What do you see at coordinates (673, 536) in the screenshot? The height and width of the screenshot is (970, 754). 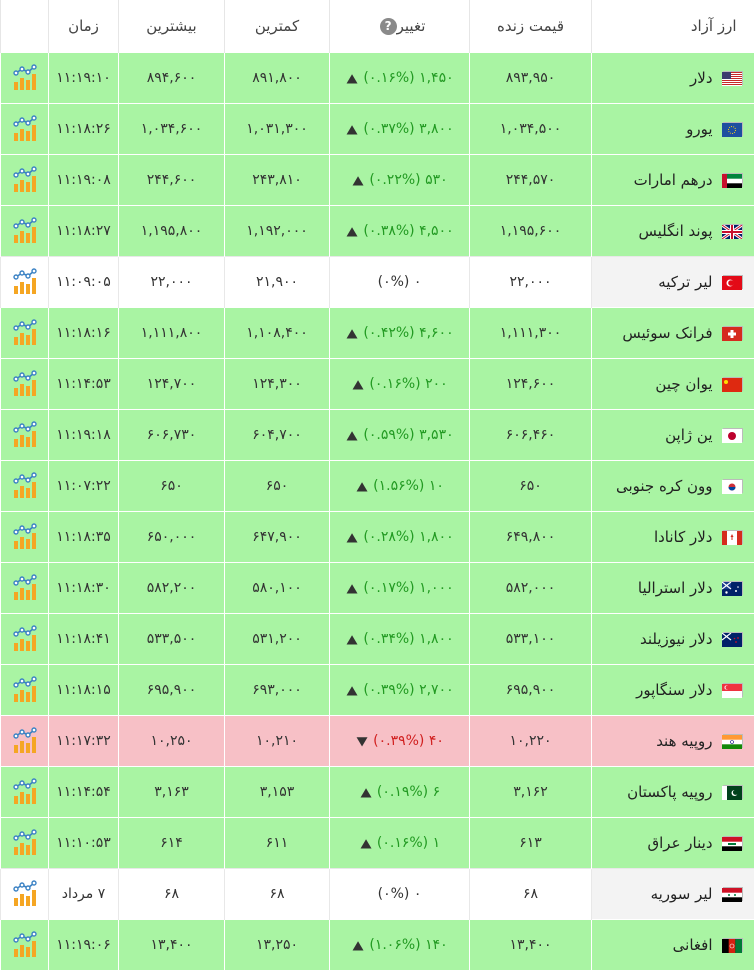 I see `currency-name-cell: دلار کانادا` at bounding box center [673, 536].